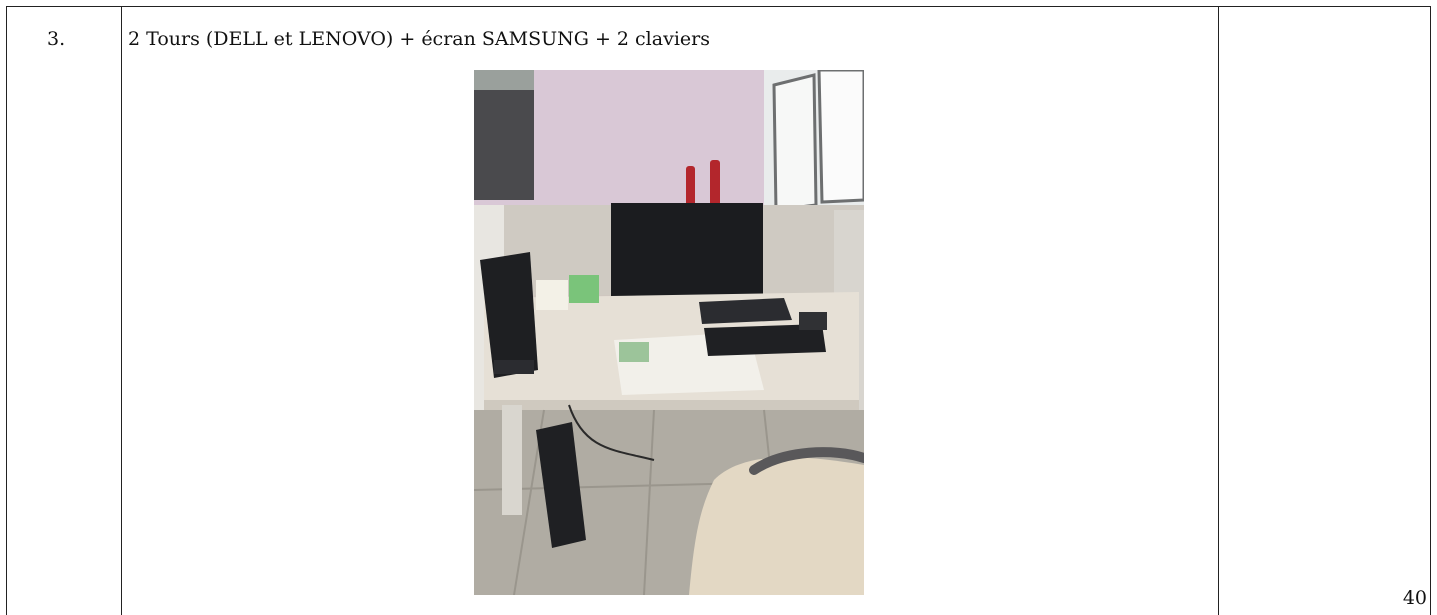 Image resolution: width=1437 pixels, height=615 pixels. What do you see at coordinates (690, 187) in the screenshot?
I see `extinguisher-icon` at bounding box center [690, 187].